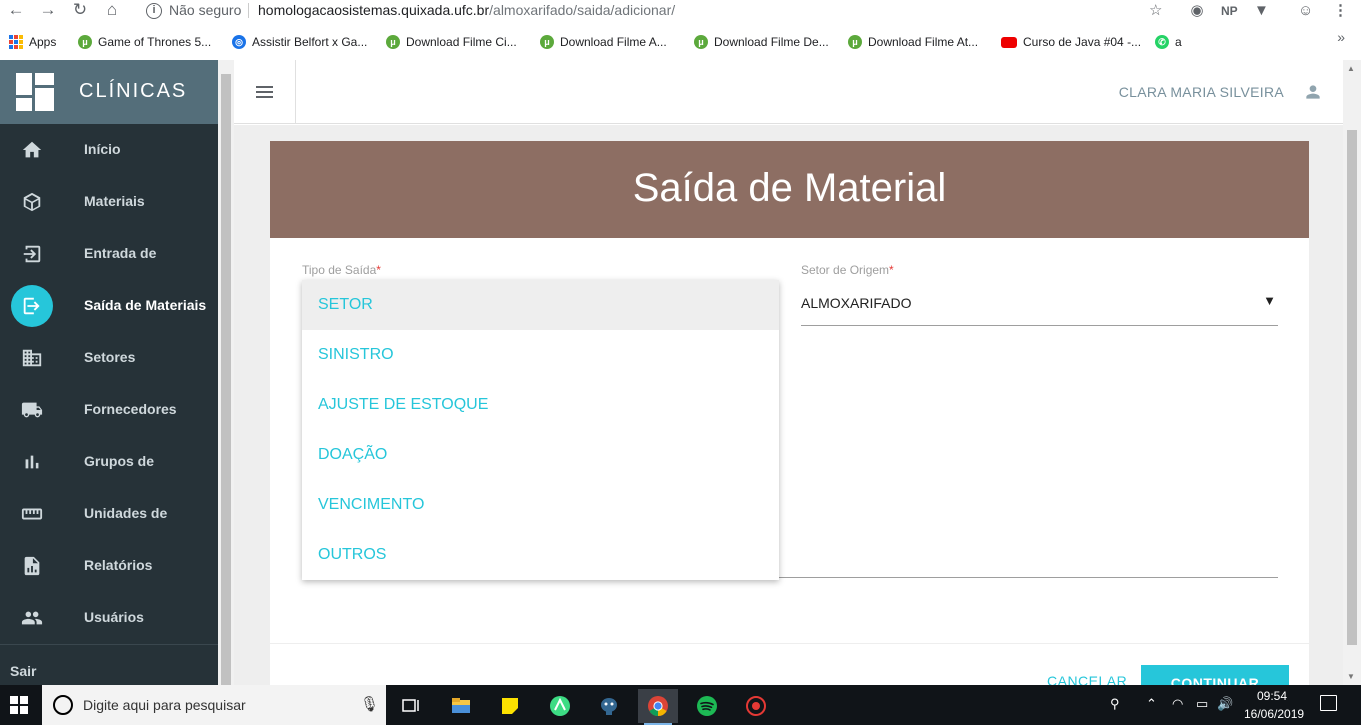 The width and height of the screenshot is (1361, 725). Describe the element at coordinates (1328, 703) in the screenshot. I see `notification-center-icon` at that location.